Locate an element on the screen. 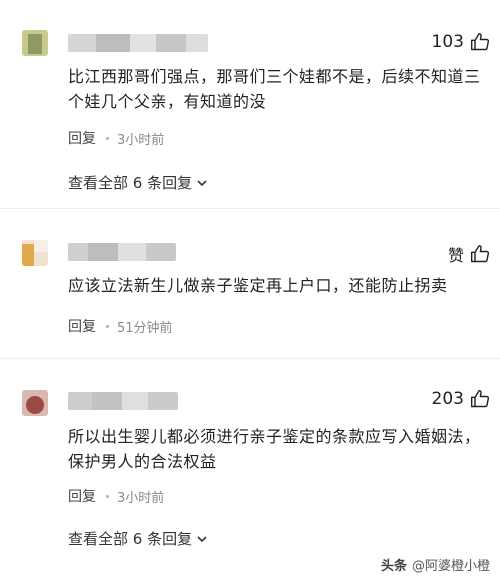 Image resolution: width=500 pixels, height=581 pixels. comment-text: 应该立法新生儿做亲子鉴定再上户口，还能防止拐卖 is located at coordinates (258, 285).